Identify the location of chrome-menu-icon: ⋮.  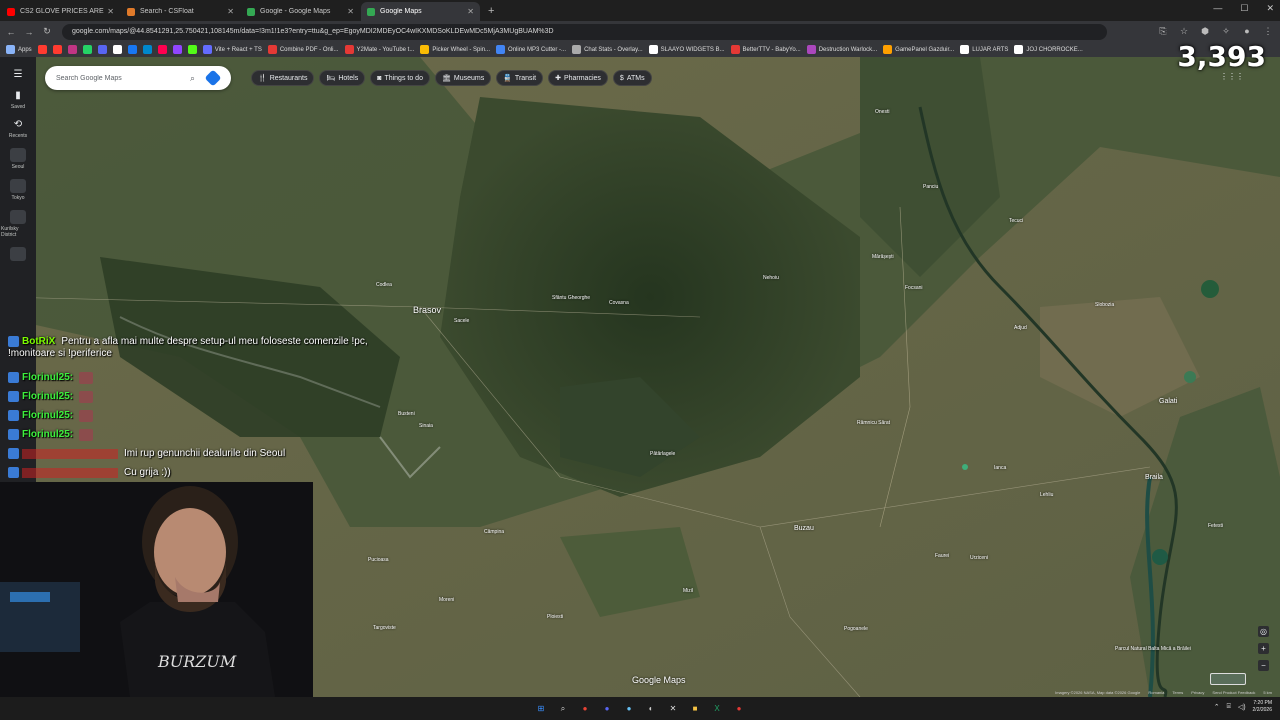
(1268, 31).